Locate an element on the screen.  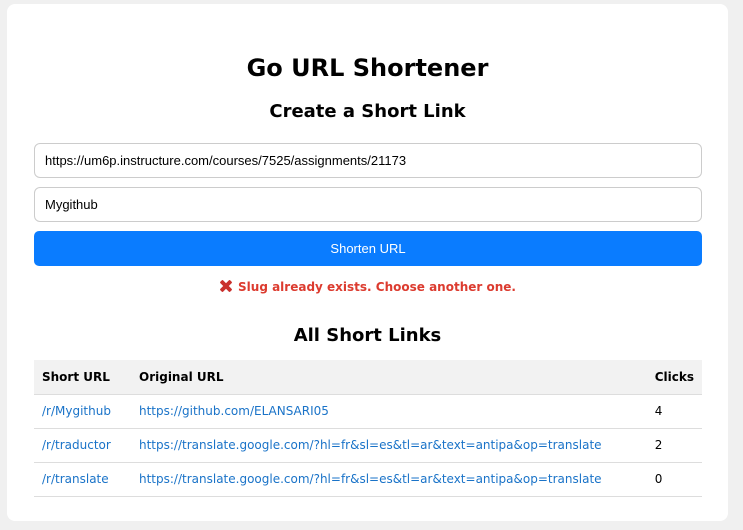
error-text: Slug already exists. Choose another one. is located at coordinates (377, 287).